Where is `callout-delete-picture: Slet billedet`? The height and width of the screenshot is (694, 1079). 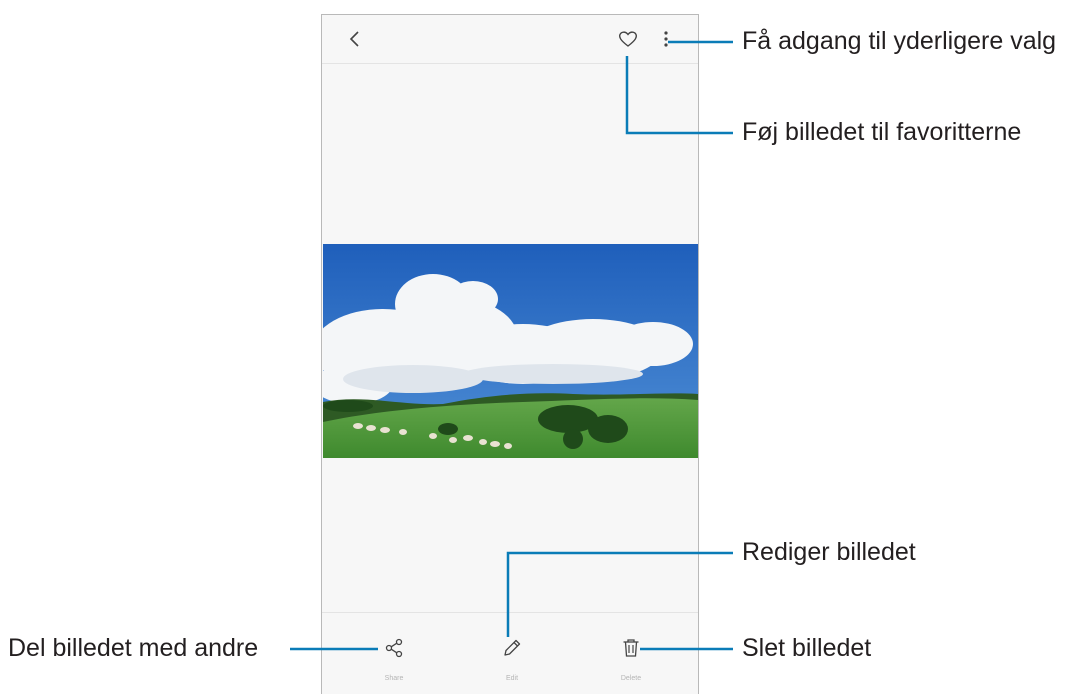 callout-delete-picture: Slet billedet is located at coordinates (807, 648).